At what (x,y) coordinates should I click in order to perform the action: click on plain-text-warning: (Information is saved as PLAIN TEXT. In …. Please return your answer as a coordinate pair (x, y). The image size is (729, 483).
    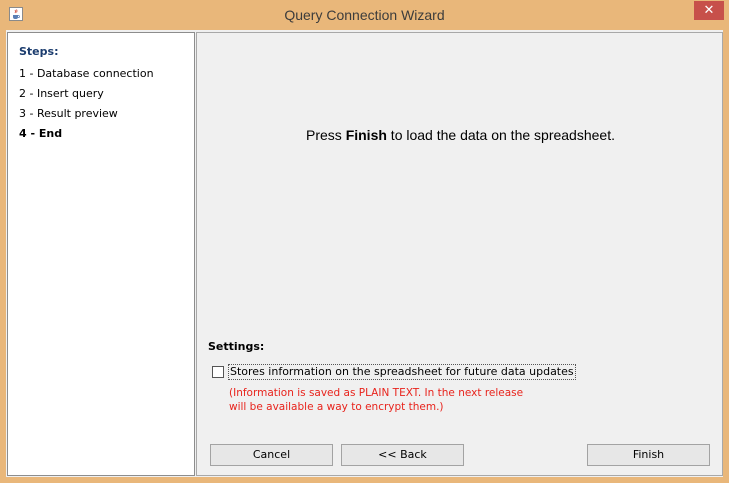
    Looking at the image, I should click on (379, 400).